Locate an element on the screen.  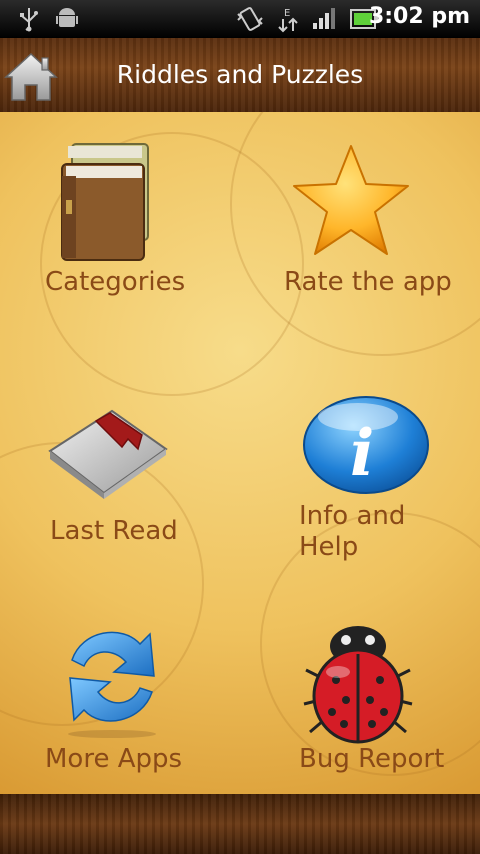
menu-item-categories: Categories is located at coordinates (120, 225).